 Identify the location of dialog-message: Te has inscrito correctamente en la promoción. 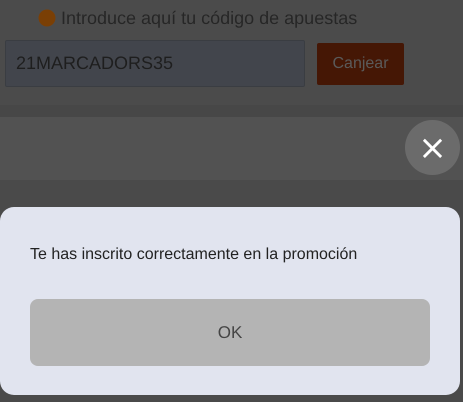
(194, 255).